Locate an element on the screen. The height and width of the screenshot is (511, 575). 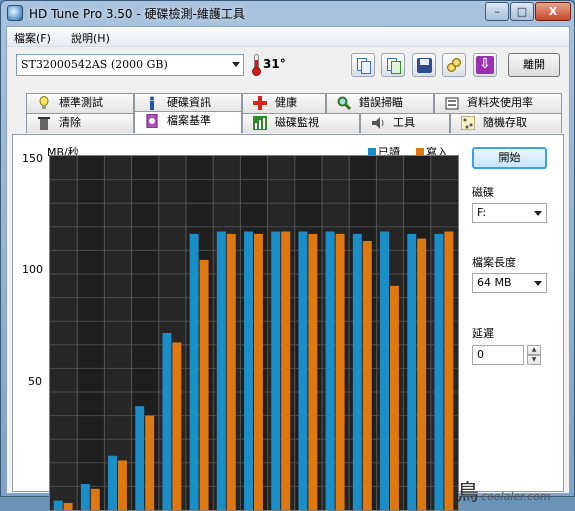
tab-label: 錯誤掃瞄 is located at coordinates (381, 102).